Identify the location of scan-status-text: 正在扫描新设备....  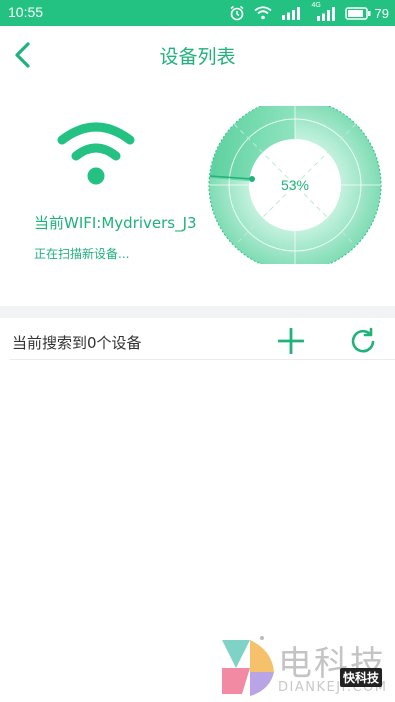
(82, 254).